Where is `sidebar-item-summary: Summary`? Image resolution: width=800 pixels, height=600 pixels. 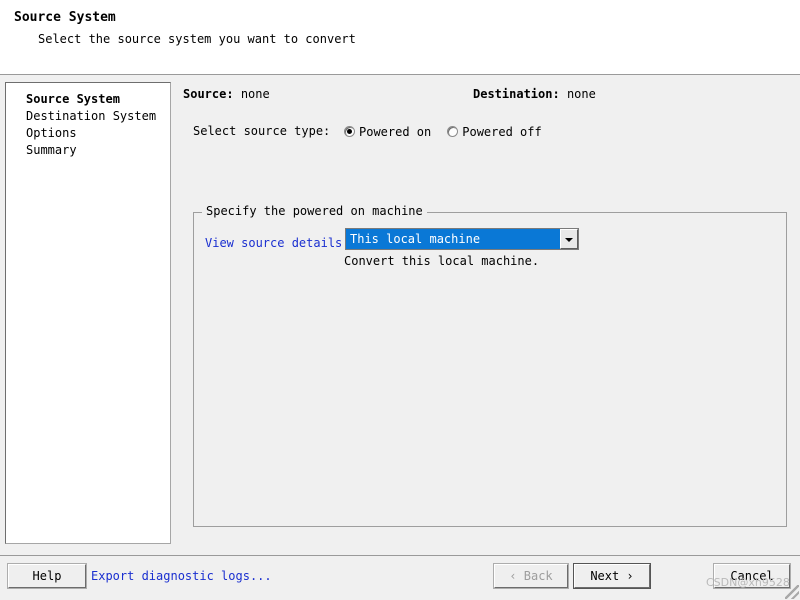
sidebar-item-summary: Summary is located at coordinates (88, 150).